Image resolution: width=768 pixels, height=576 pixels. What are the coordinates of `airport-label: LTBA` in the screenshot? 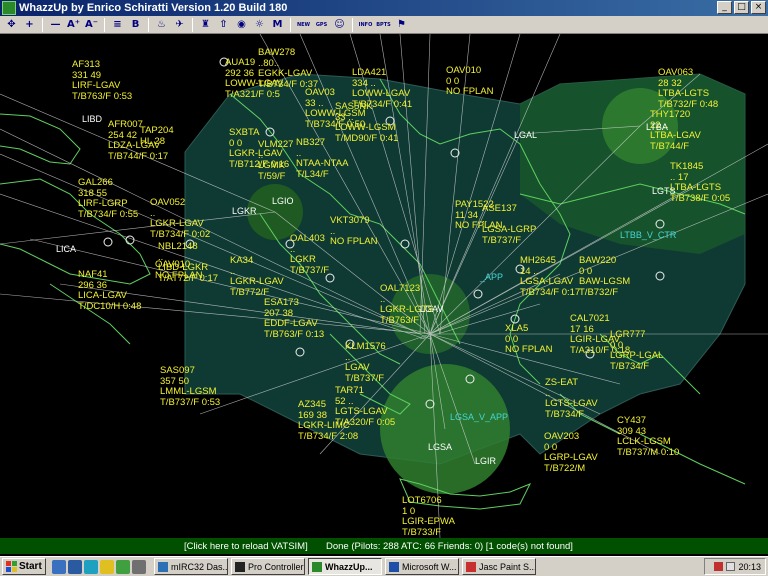 It's located at (657, 127).